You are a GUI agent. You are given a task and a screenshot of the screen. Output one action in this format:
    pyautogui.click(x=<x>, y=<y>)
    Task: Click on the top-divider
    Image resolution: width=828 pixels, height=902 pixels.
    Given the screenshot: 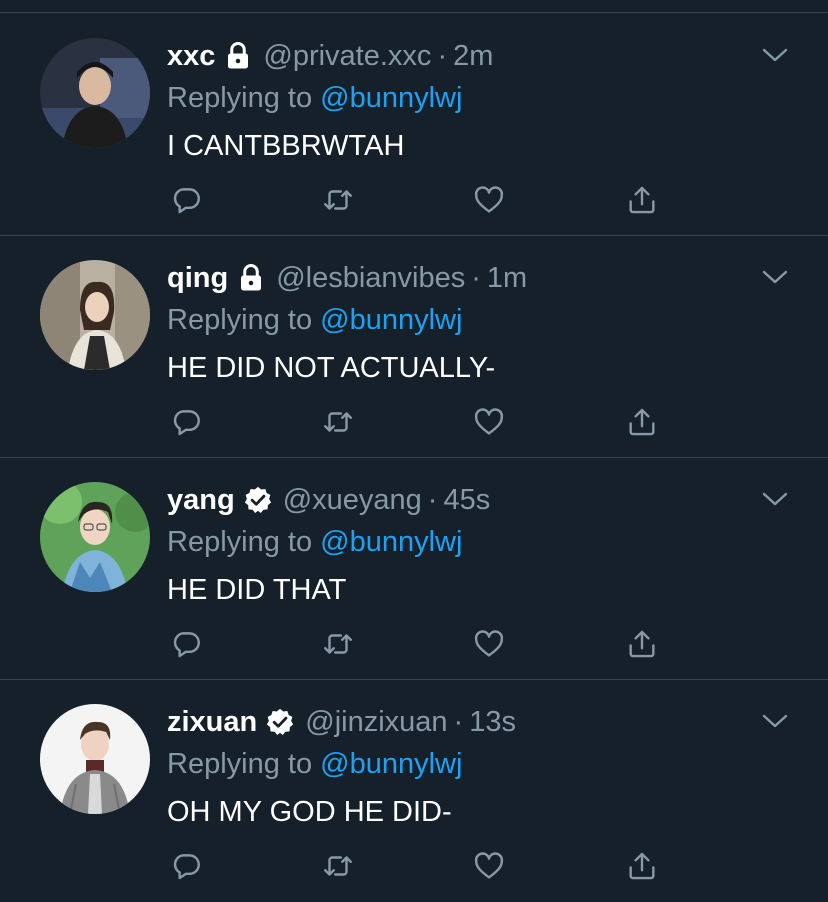 What is the action you would take?
    pyautogui.click(x=414, y=12)
    